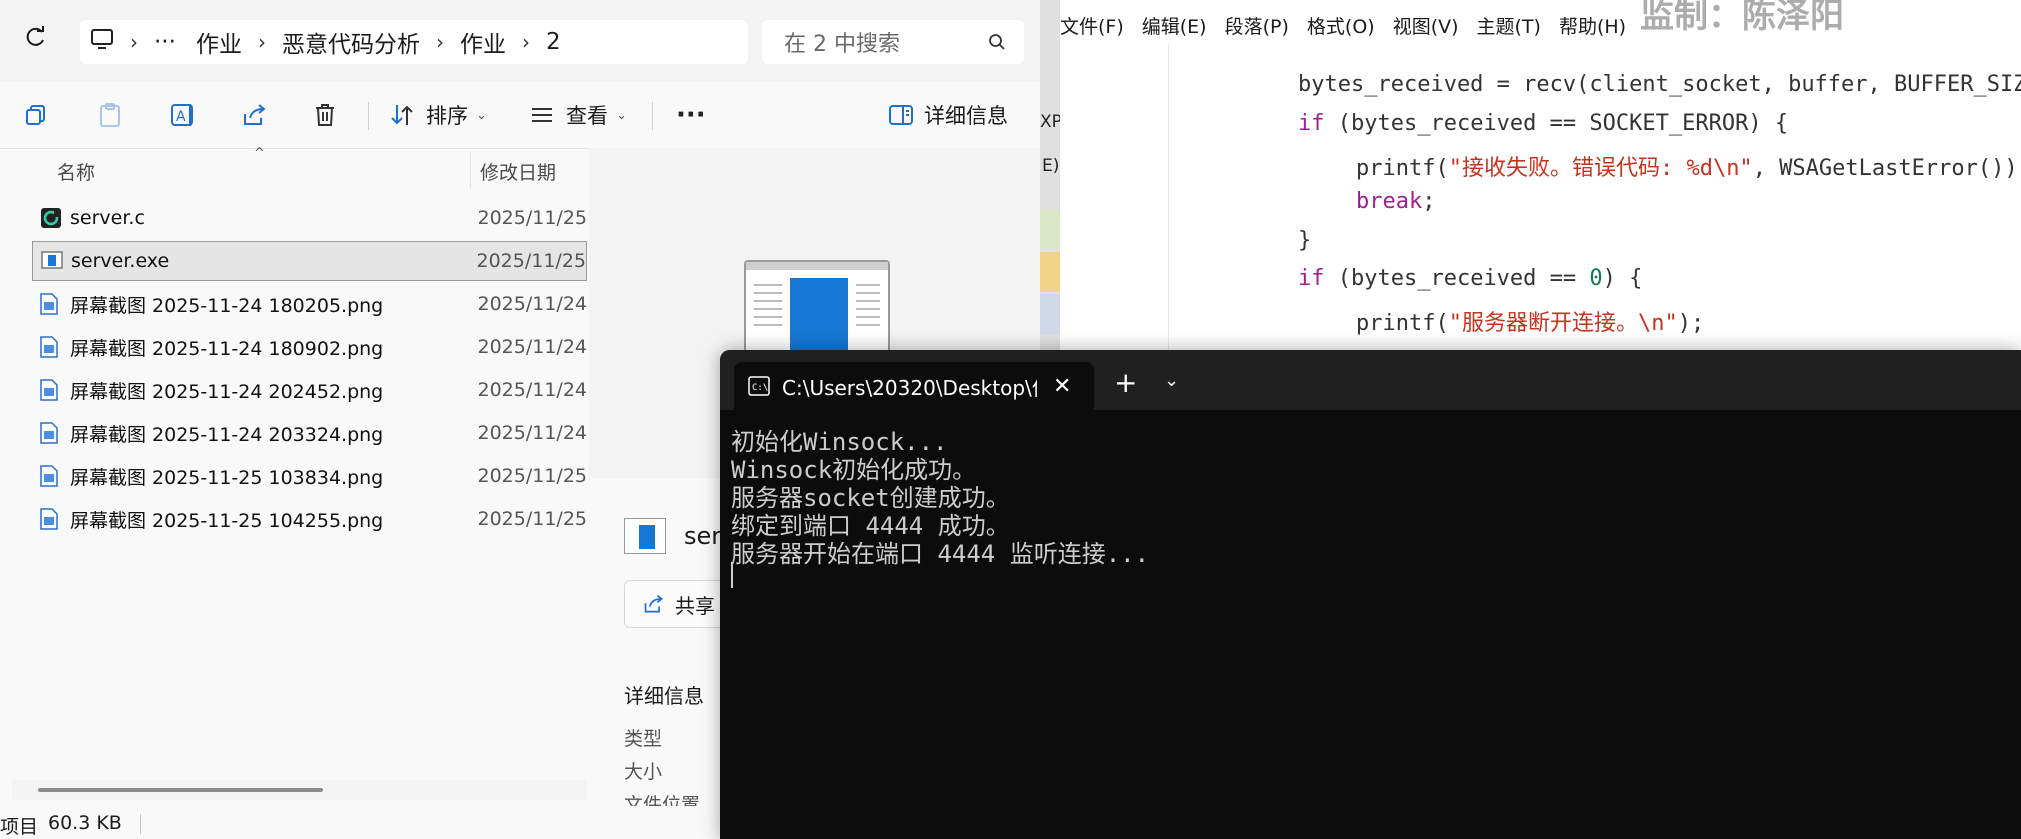 This screenshot has height=839, width=2021. What do you see at coordinates (1050, 272) in the screenshot?
I see `folder-icon` at bounding box center [1050, 272].